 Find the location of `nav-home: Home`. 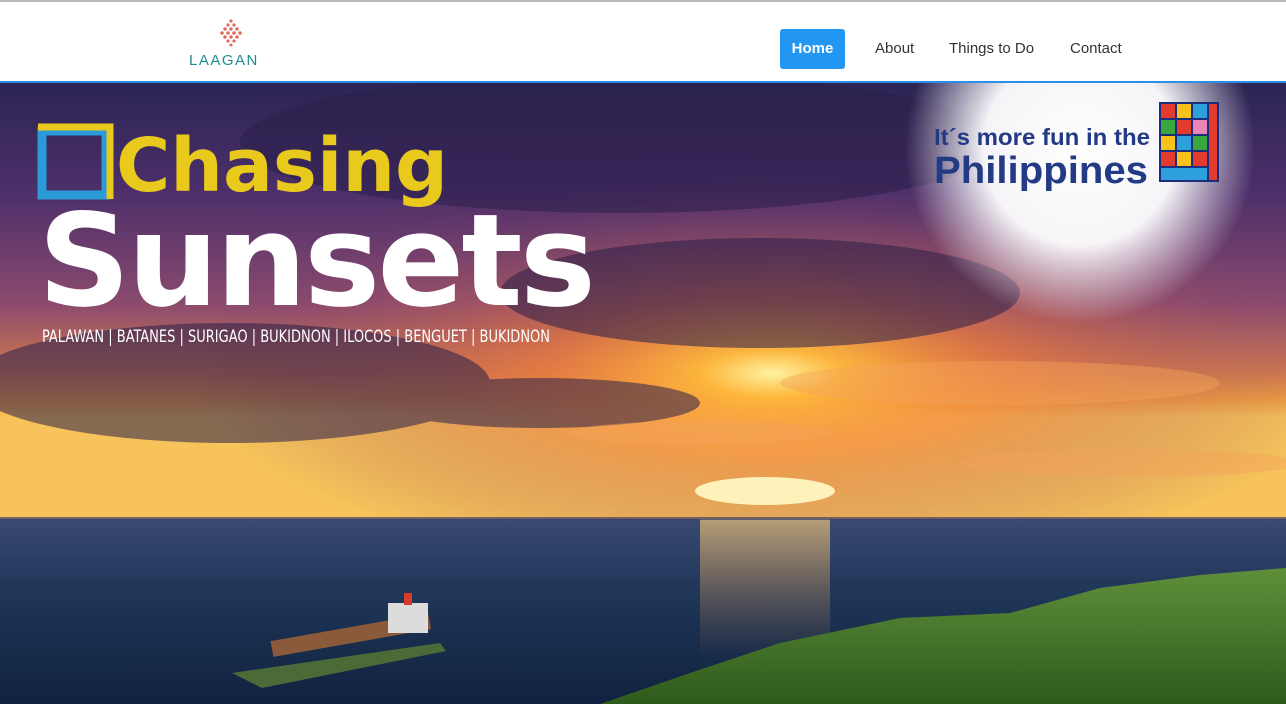

nav-home: Home is located at coordinates (812, 49).